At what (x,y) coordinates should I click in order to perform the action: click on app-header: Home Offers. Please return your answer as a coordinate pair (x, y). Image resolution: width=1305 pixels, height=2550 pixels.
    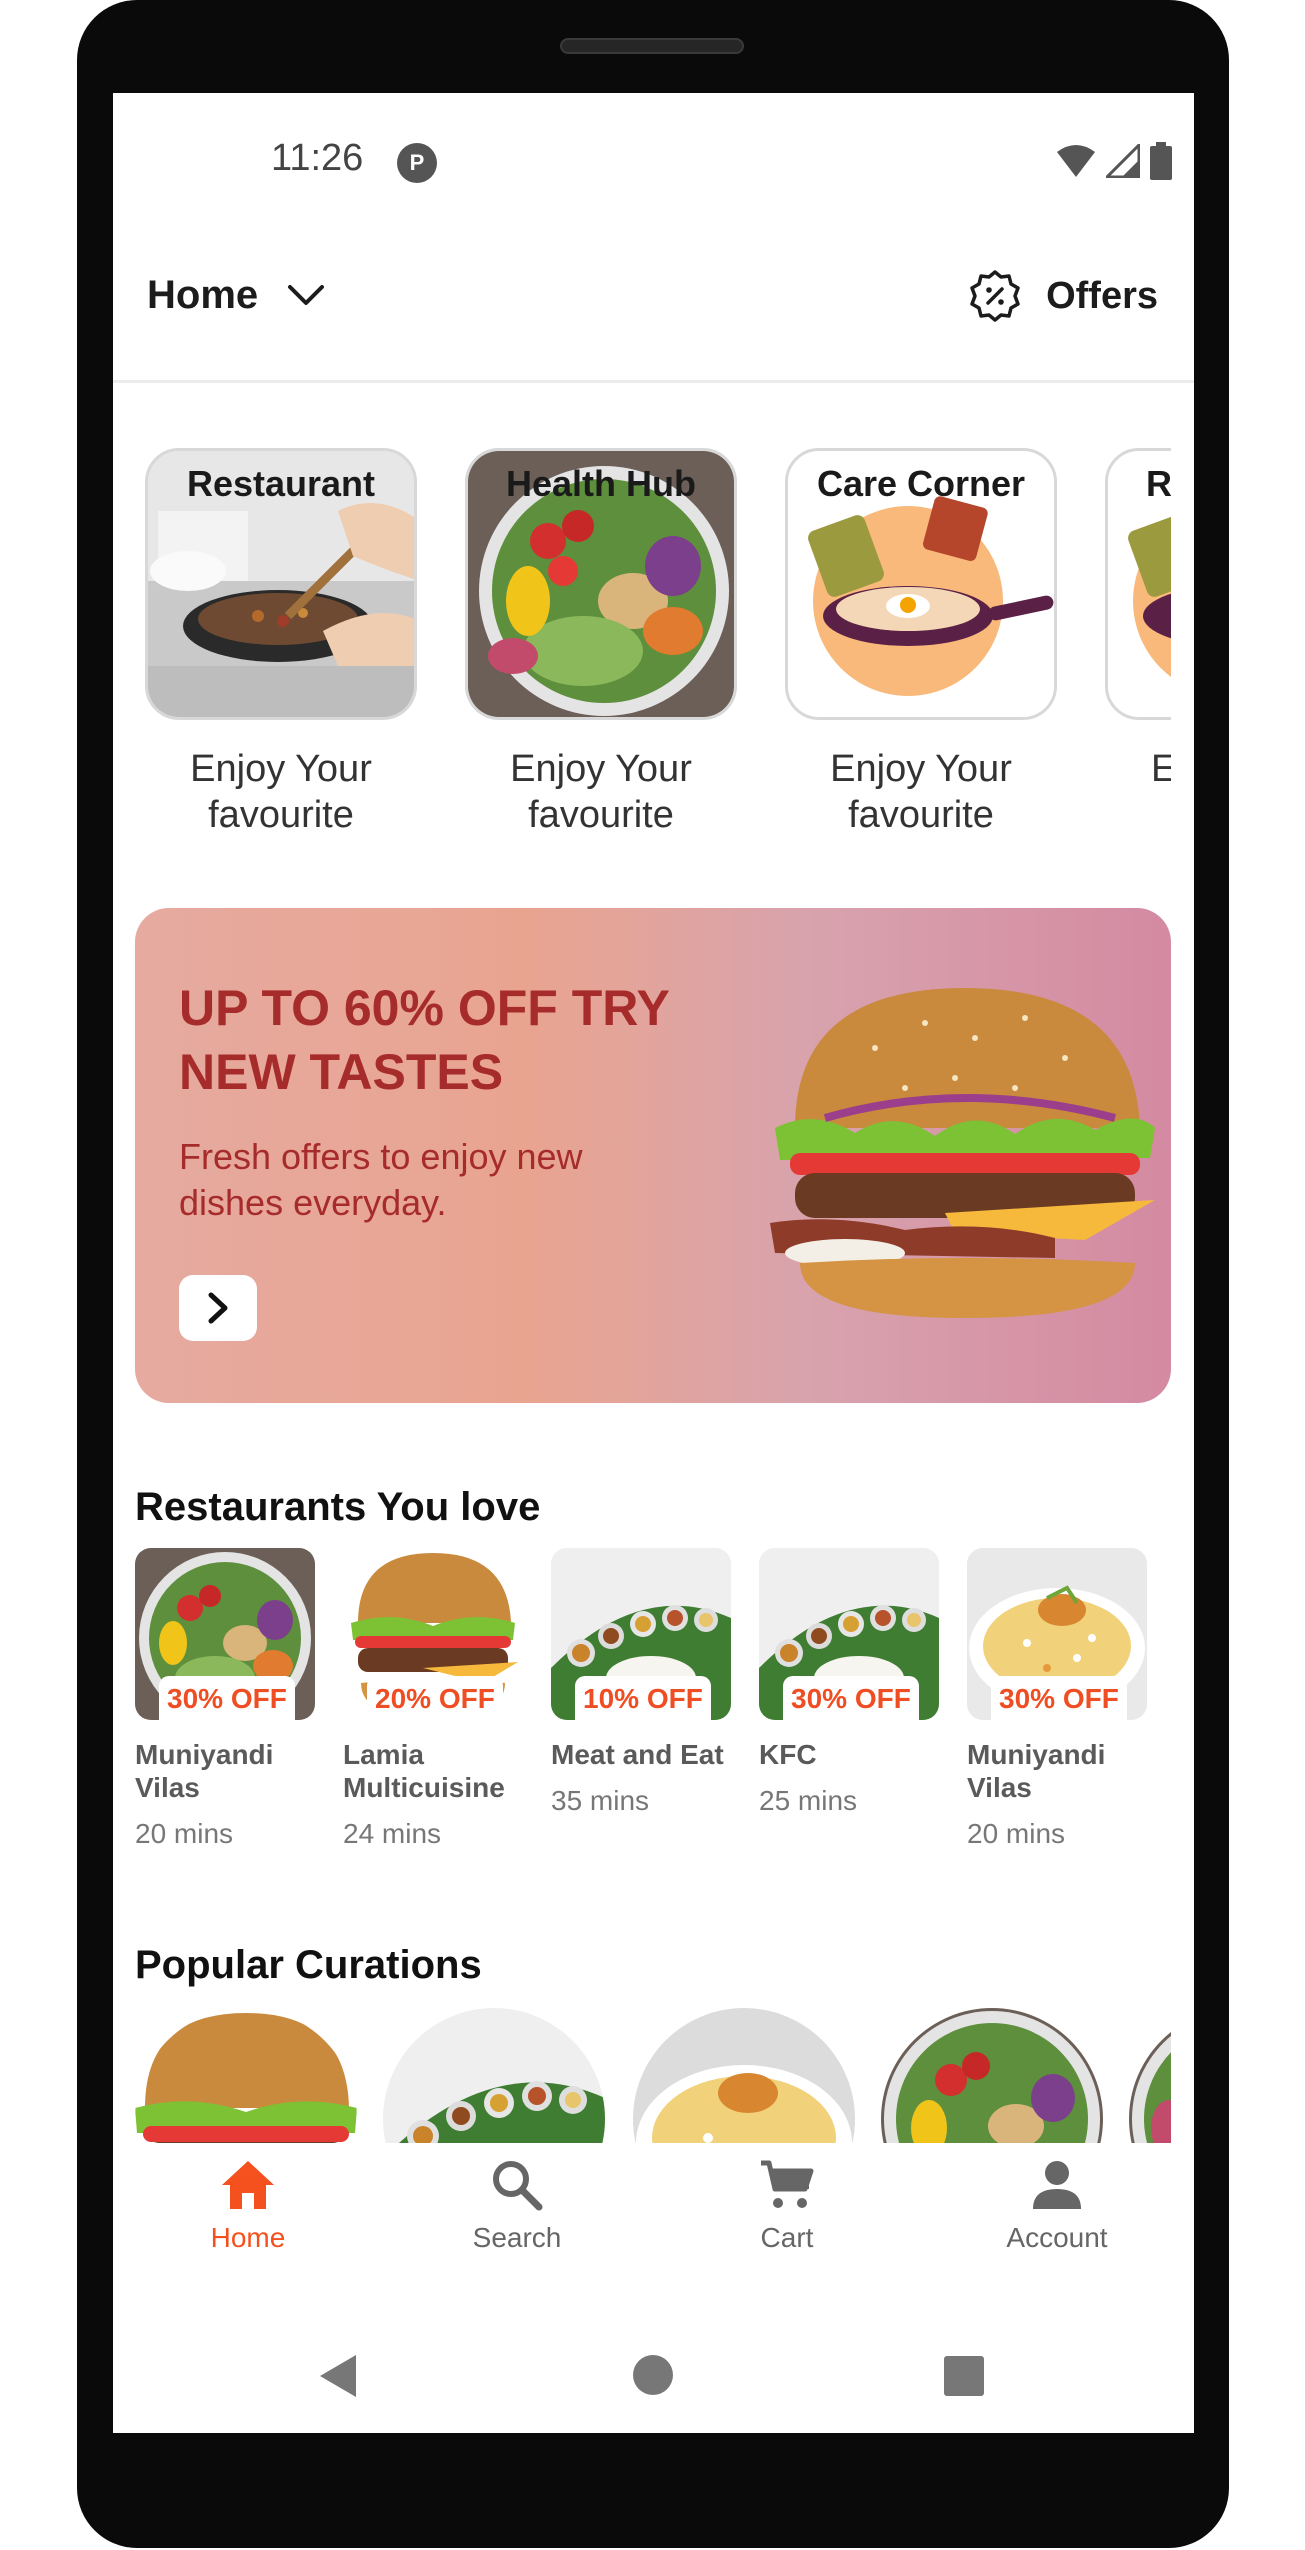
    Looking at the image, I should click on (653, 308).